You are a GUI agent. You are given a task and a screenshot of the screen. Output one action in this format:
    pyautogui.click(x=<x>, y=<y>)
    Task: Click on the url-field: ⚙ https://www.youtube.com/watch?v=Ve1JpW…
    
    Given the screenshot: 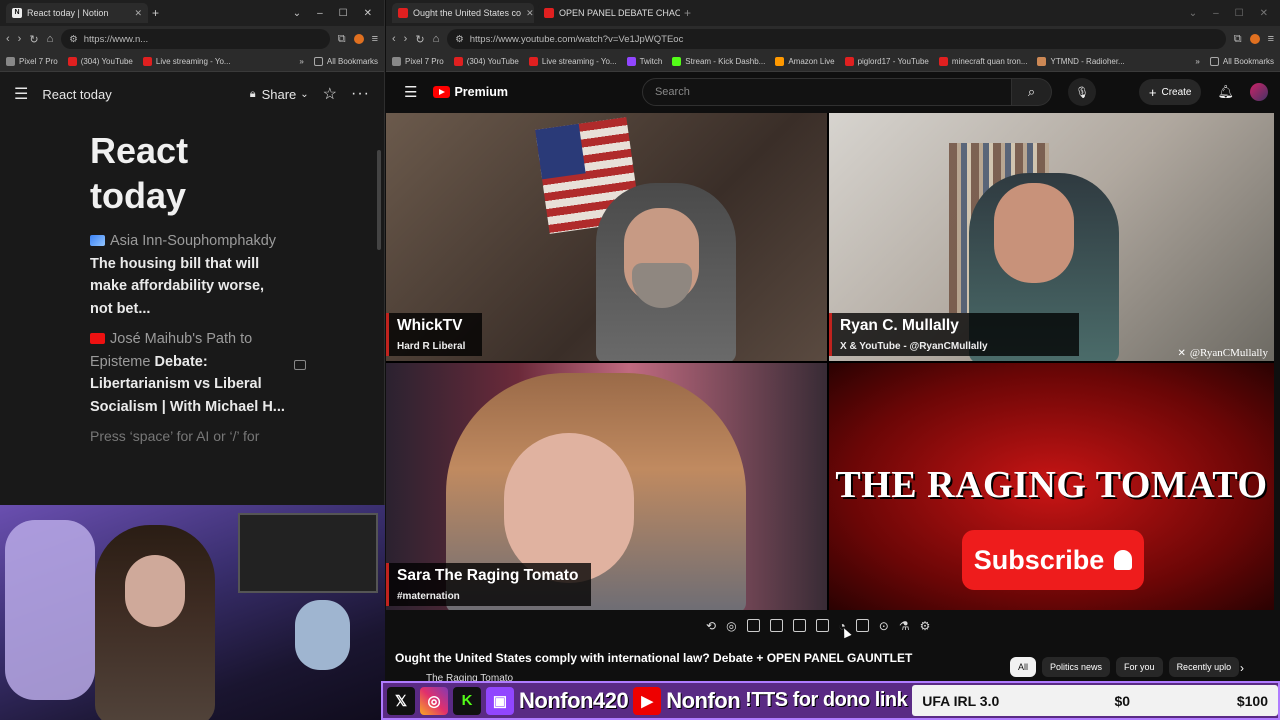 What is the action you would take?
    pyautogui.click(x=836, y=39)
    